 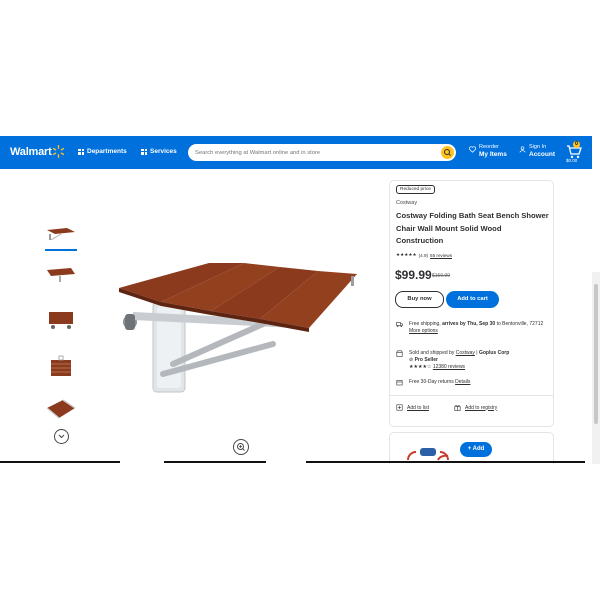 What do you see at coordinates (465, 353) in the screenshot?
I see `seller-link: Costway` at bounding box center [465, 353].